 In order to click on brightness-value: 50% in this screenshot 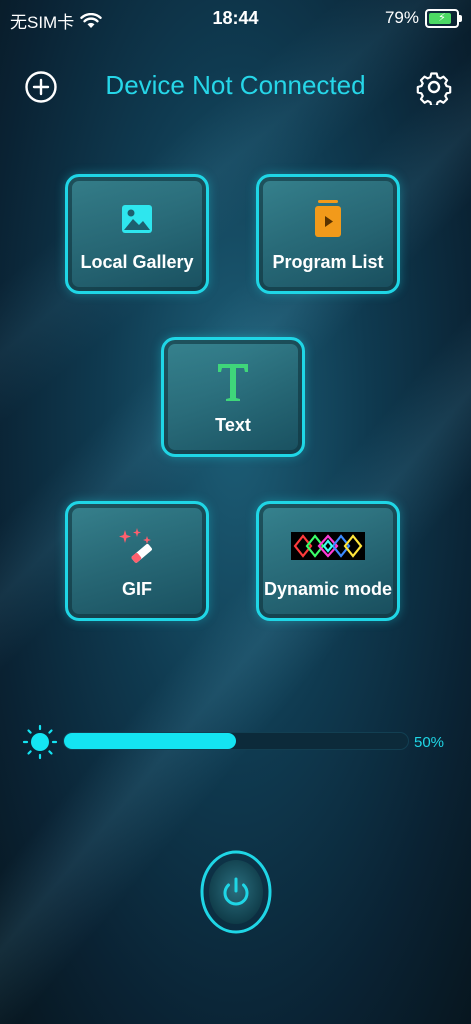, I will do `click(429, 742)`.